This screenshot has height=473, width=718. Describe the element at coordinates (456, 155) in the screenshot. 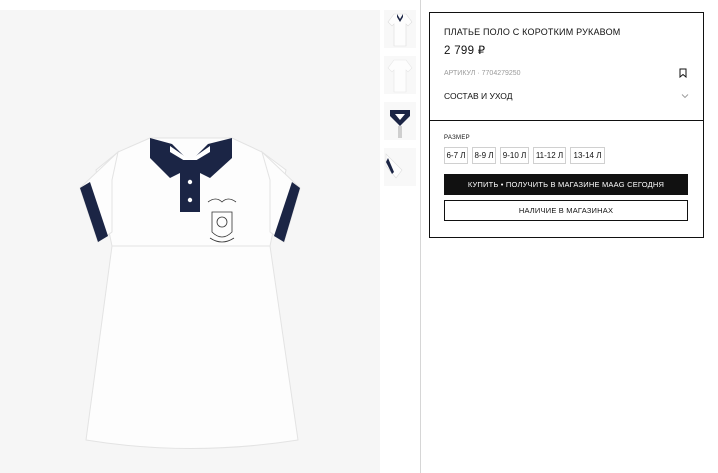

I see `size-option: 6-7 Л` at that location.